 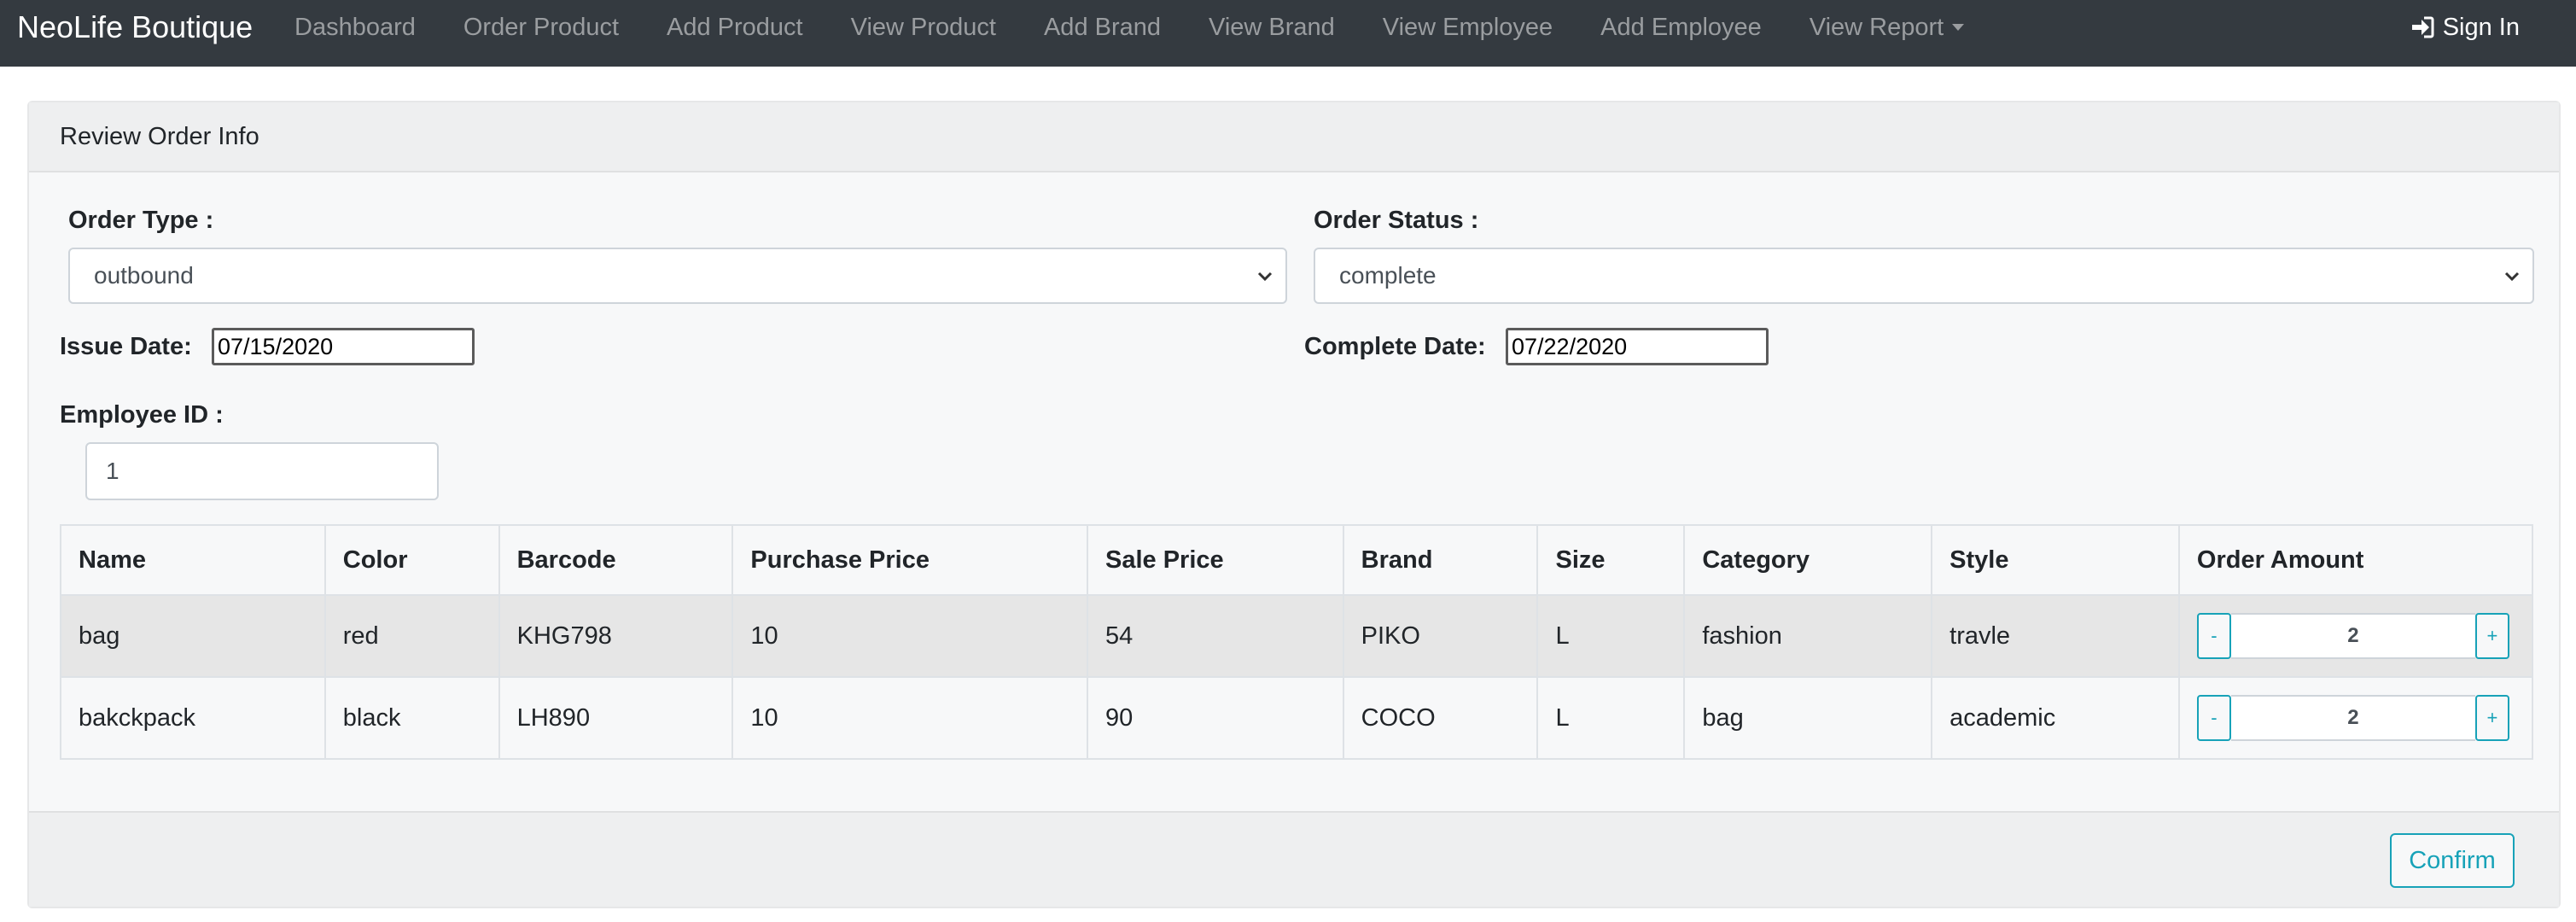 What do you see at coordinates (1215, 636) in the screenshot?
I see `cell-sale-price: 54` at bounding box center [1215, 636].